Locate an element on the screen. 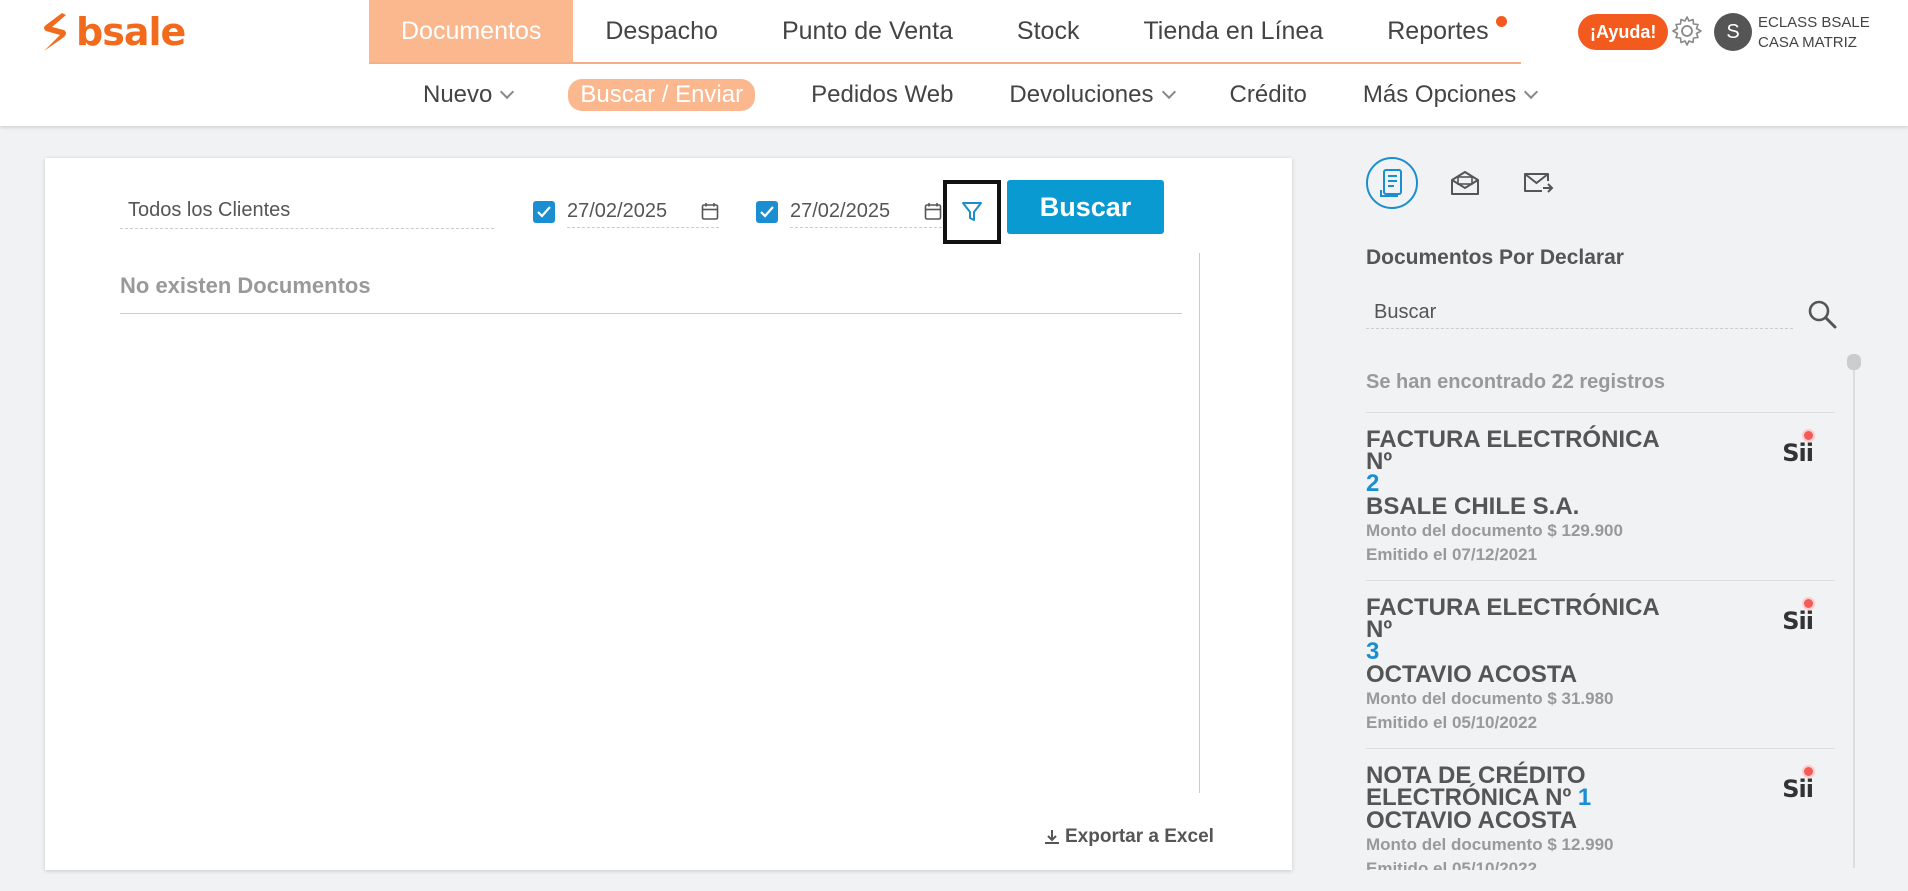 The width and height of the screenshot is (1908, 891). brand-name: bsale is located at coordinates (131, 32).